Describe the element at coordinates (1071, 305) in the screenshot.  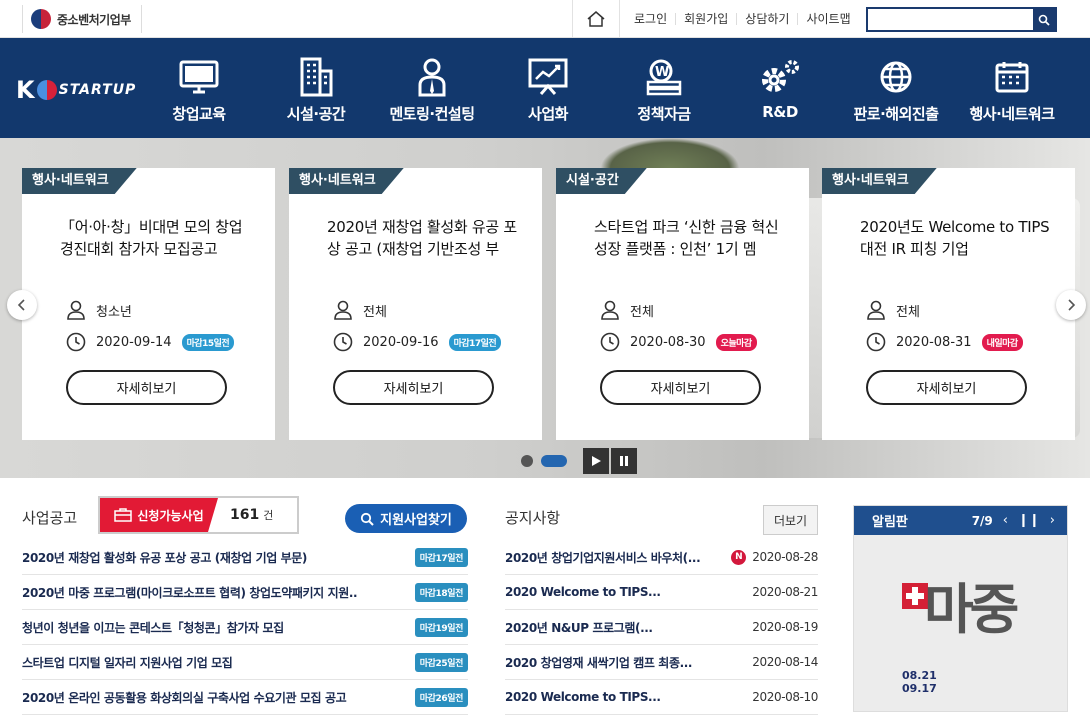
I see `slider-next-button` at that location.